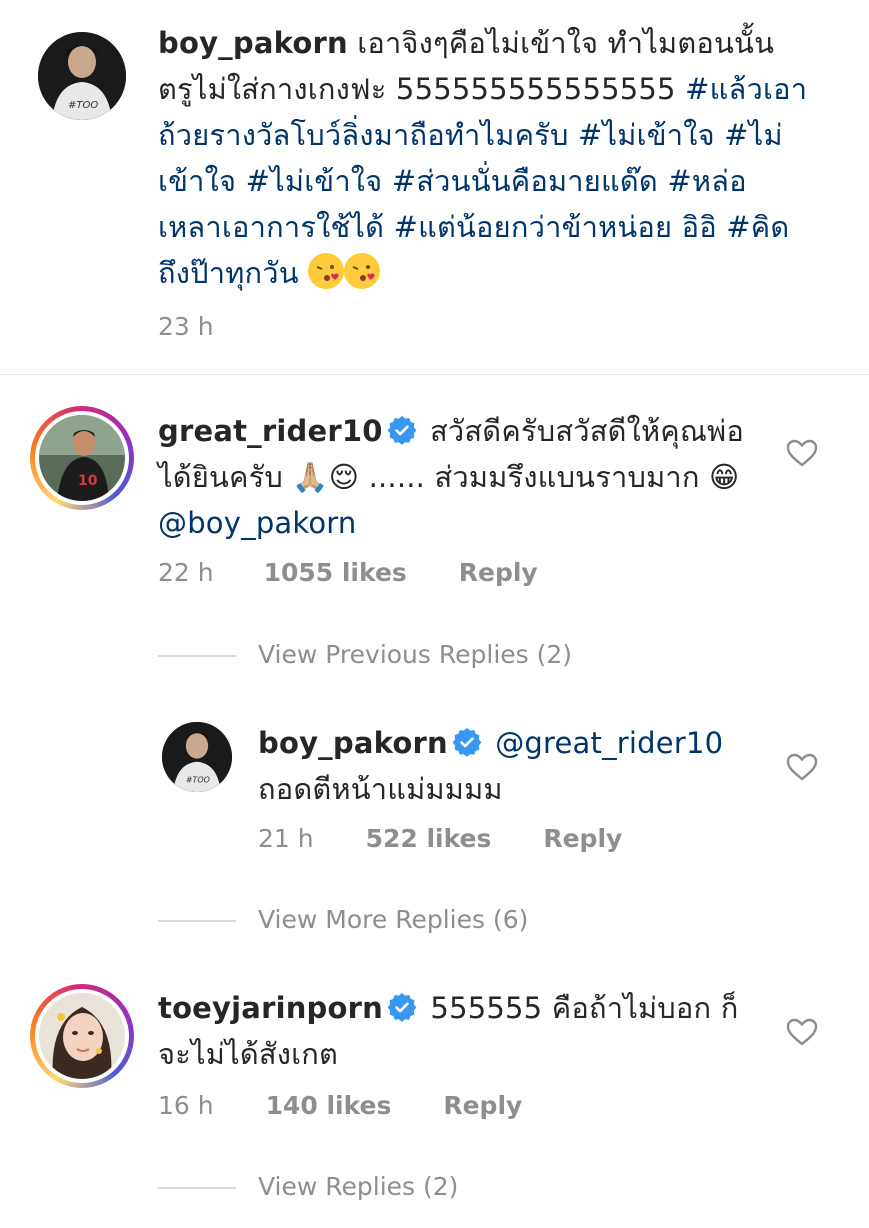 The height and width of the screenshot is (1228, 869). What do you see at coordinates (270, 431) in the screenshot?
I see `comment-username: great_rider10` at bounding box center [270, 431].